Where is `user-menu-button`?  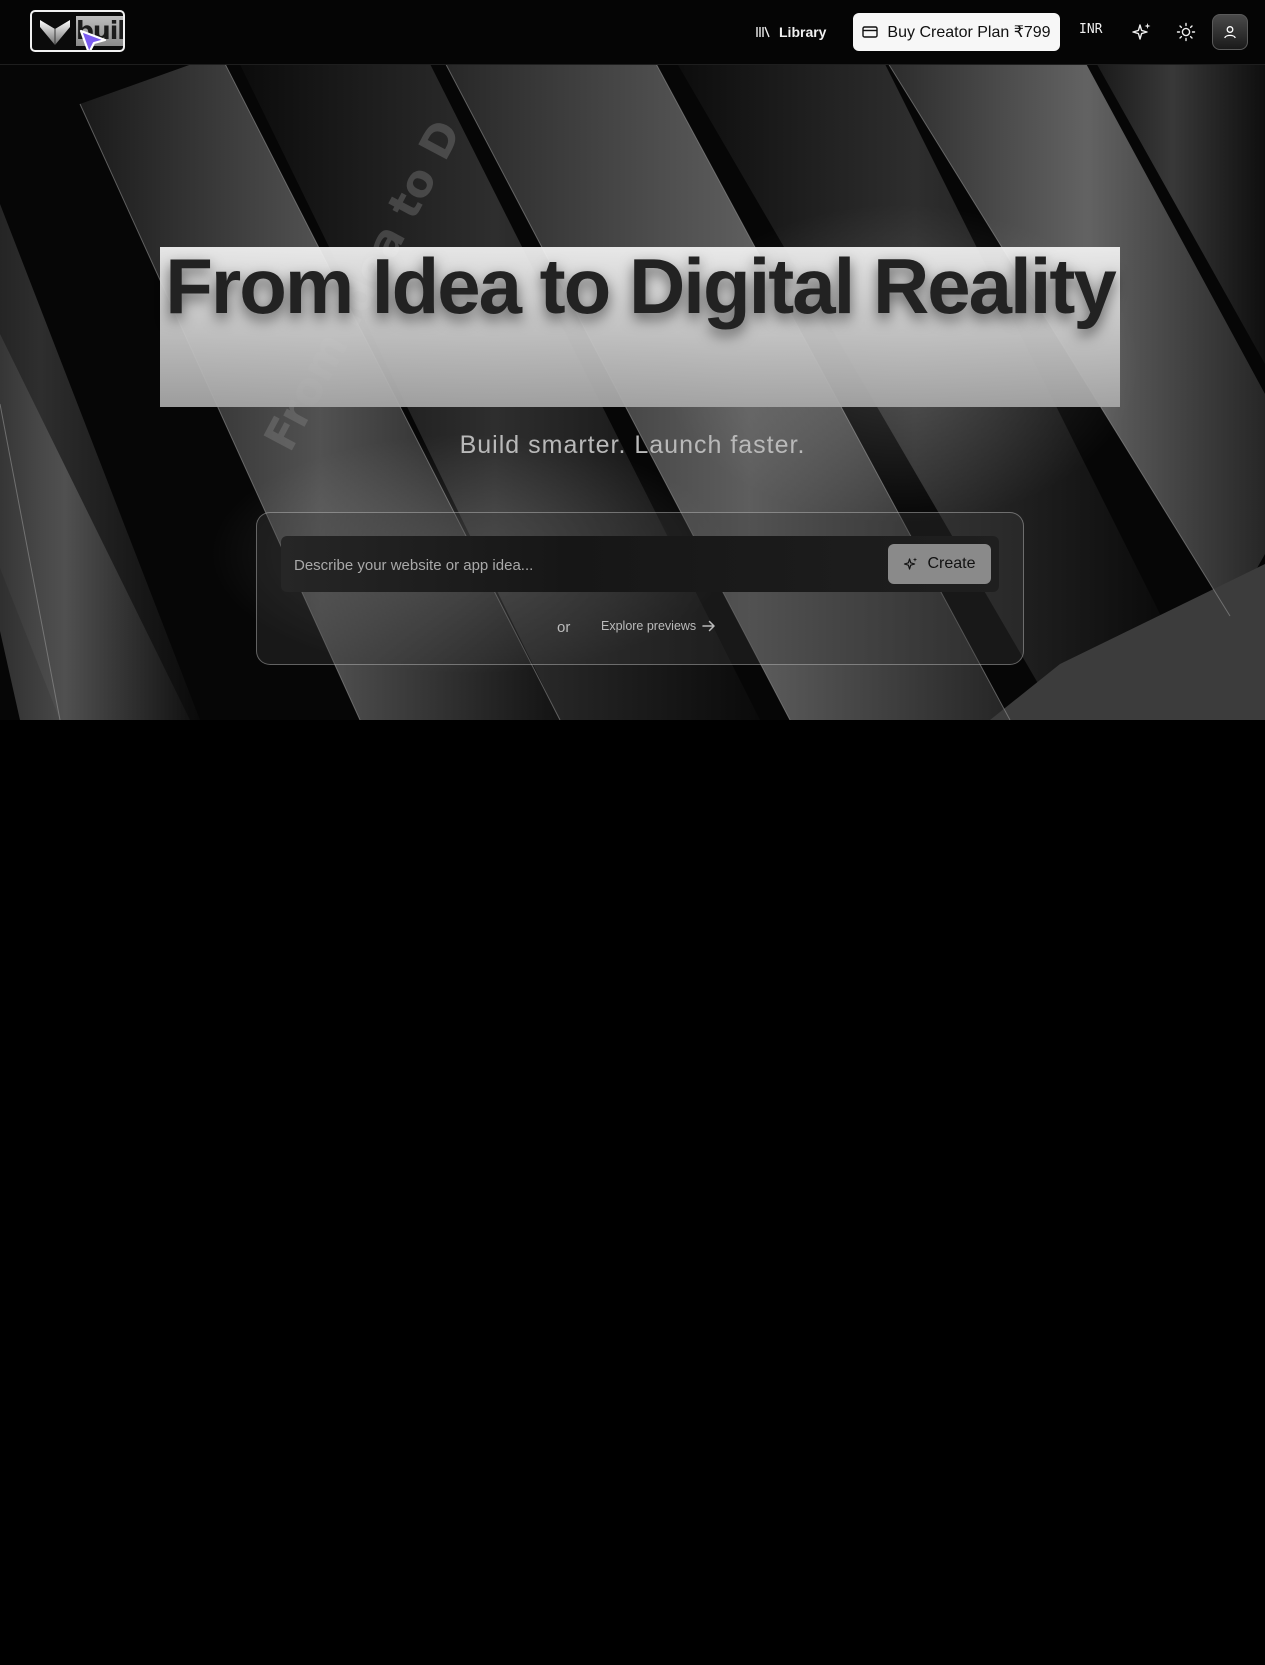 user-menu-button is located at coordinates (1230, 32).